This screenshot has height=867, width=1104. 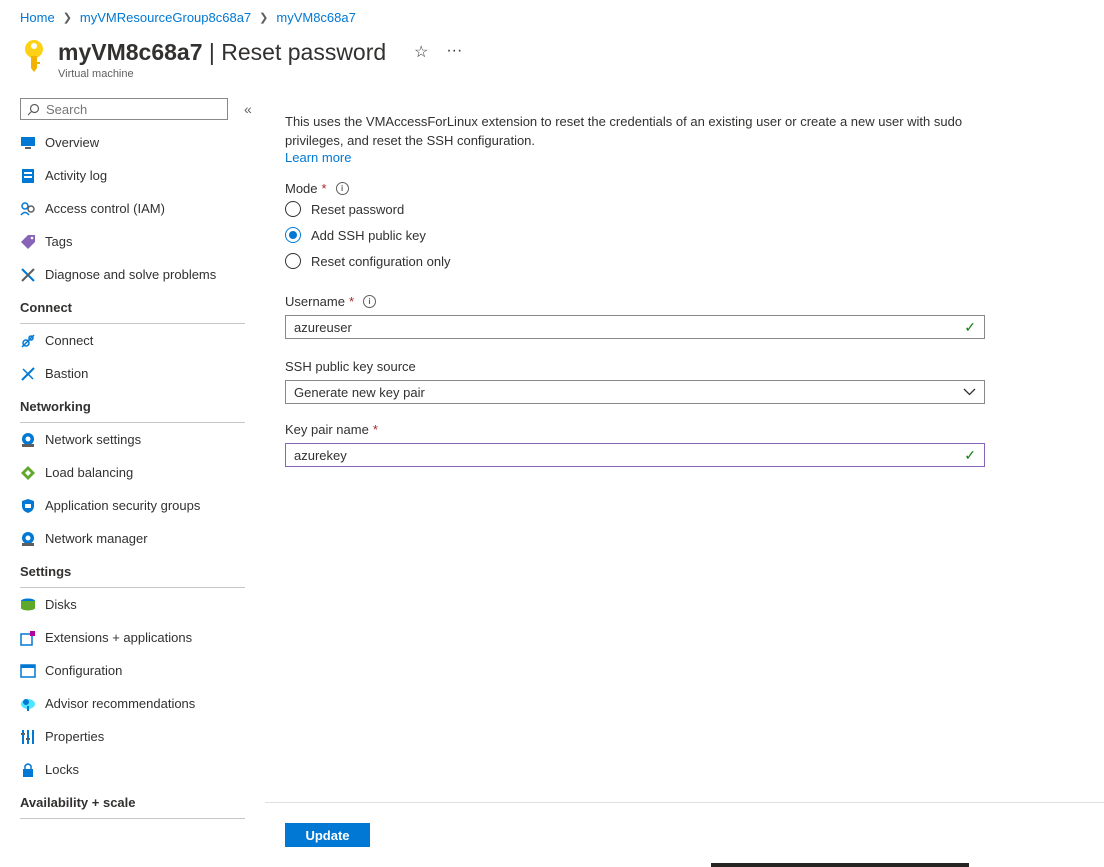 What do you see at coordinates (119, 637) in the screenshot?
I see `sidebar-item-label: Extensions + applications` at bounding box center [119, 637].